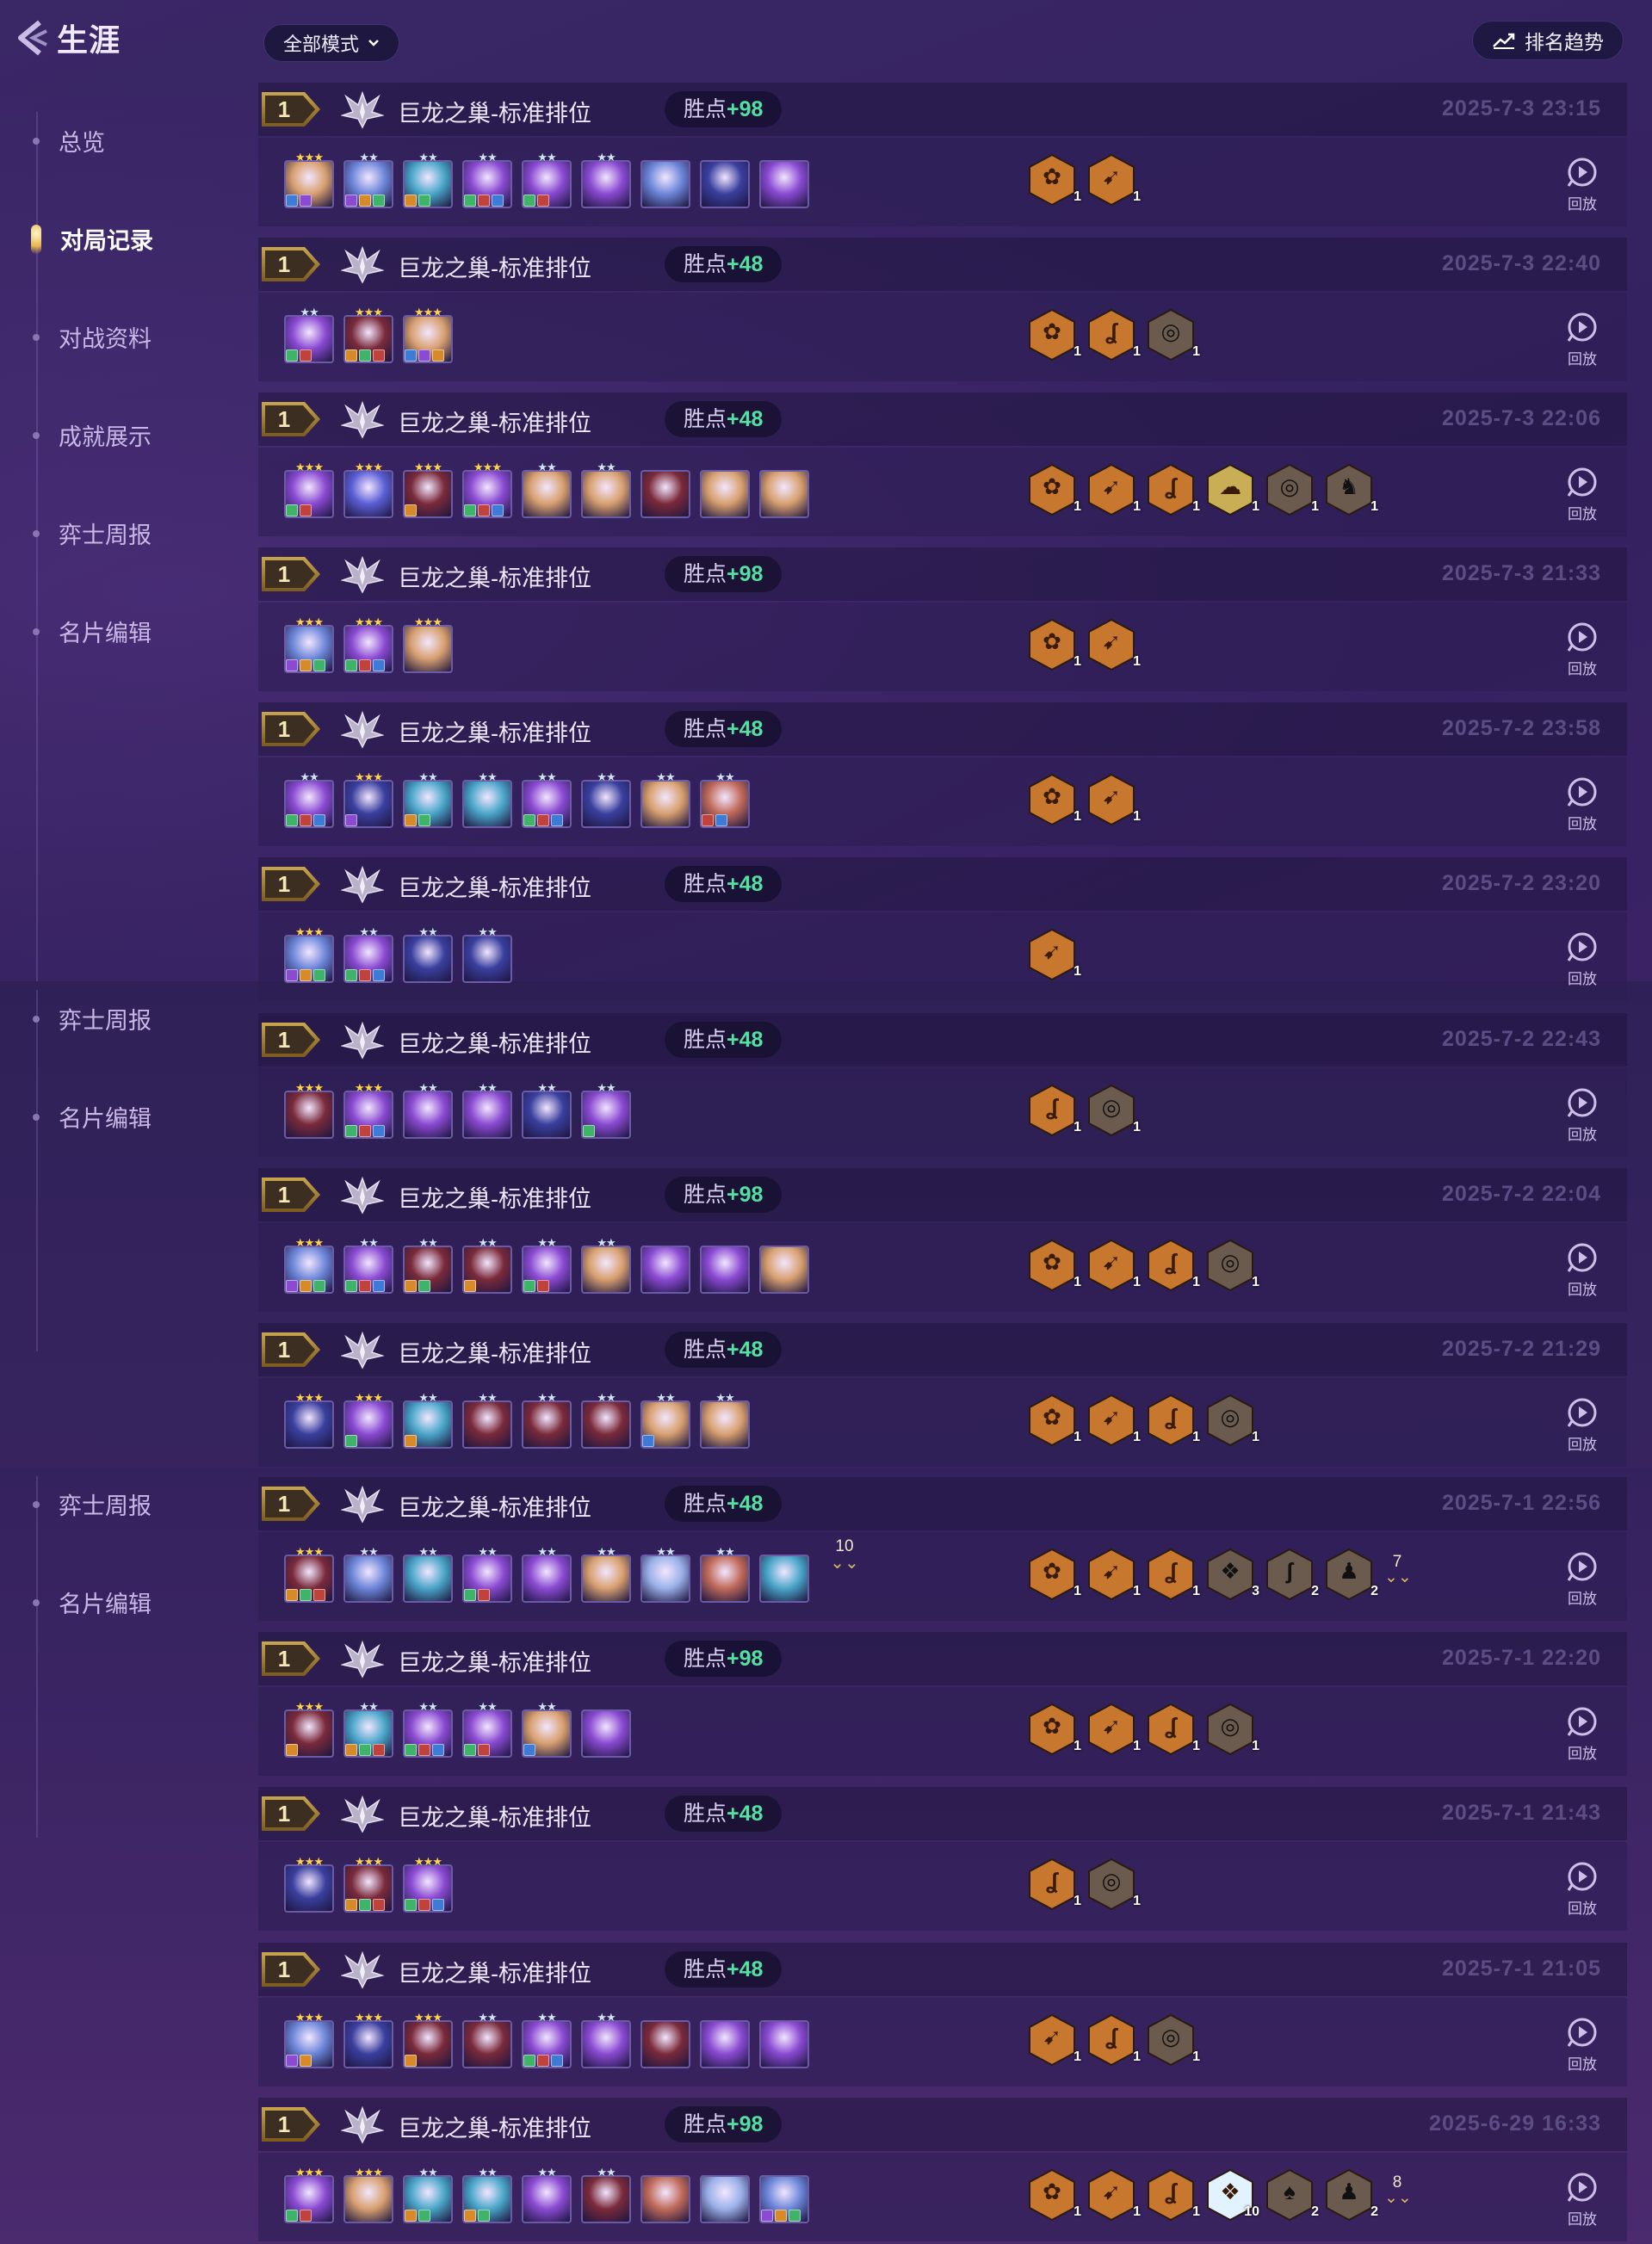 The width and height of the screenshot is (1652, 2244). I want to click on nav-item-achievements: 成就展示, so click(92, 435).